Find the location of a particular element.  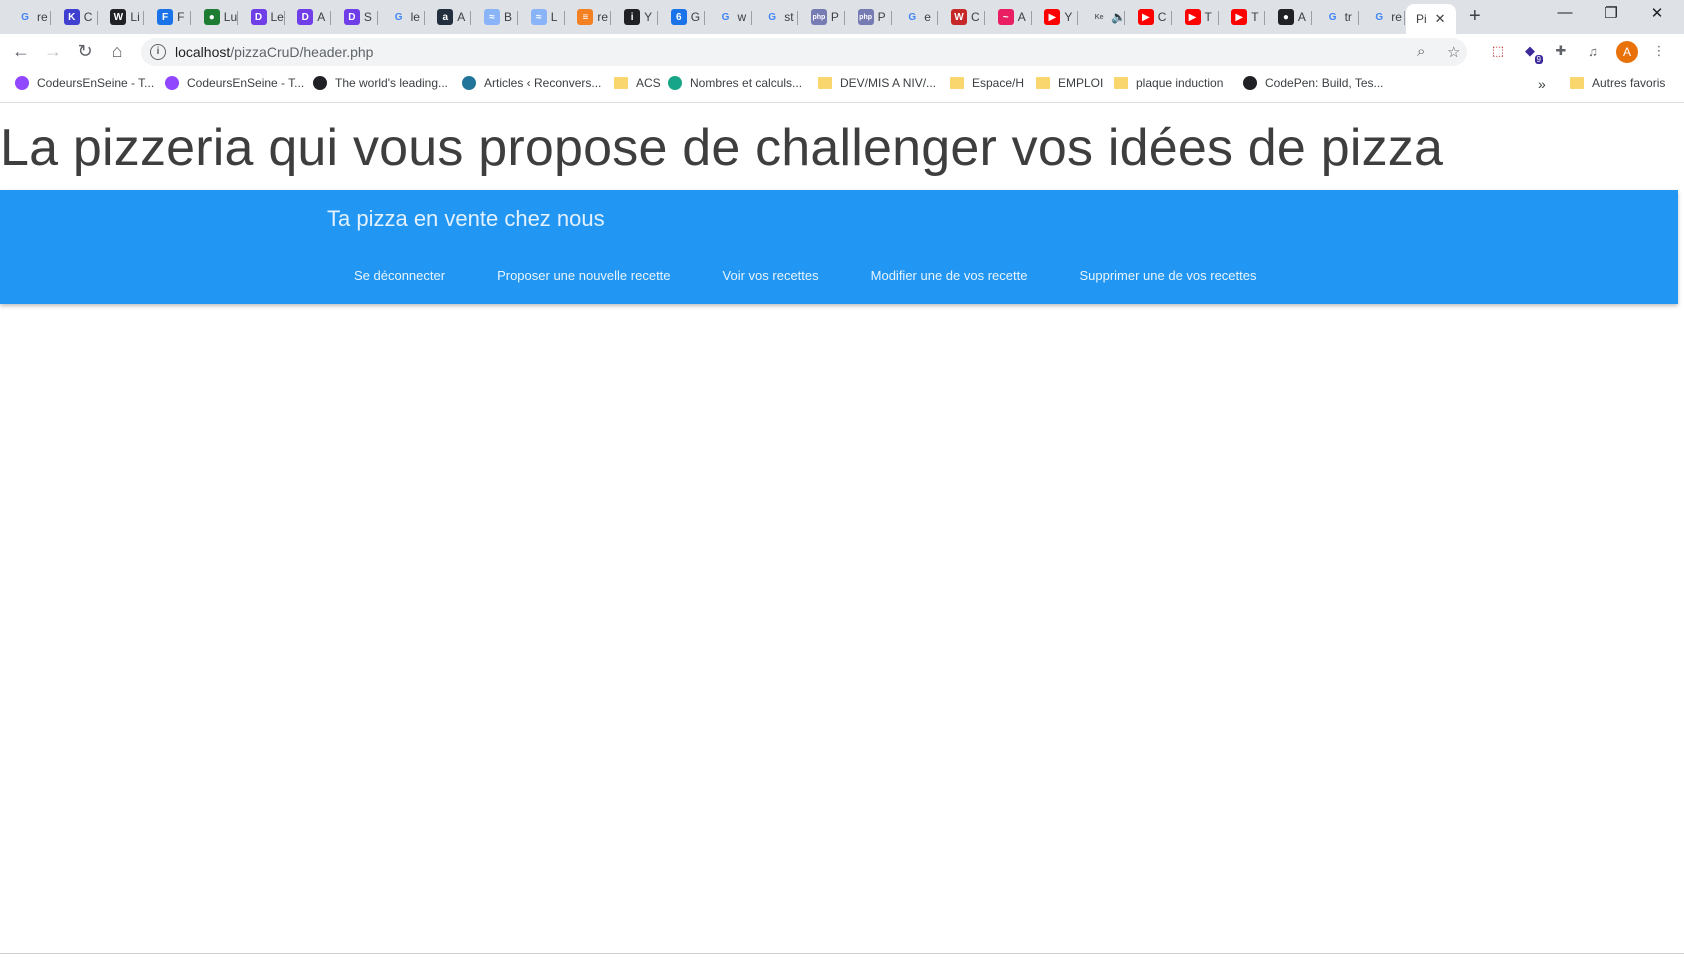

tab: Gst is located at coordinates (776, 17).